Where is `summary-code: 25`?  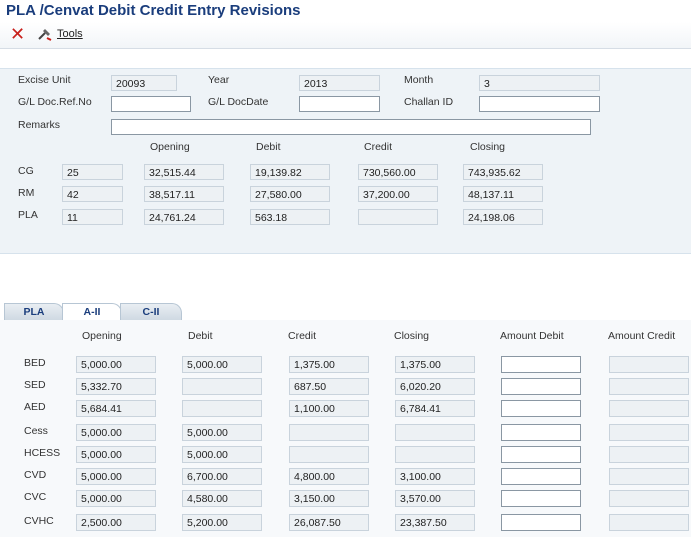
summary-code: 25 is located at coordinates (92, 172).